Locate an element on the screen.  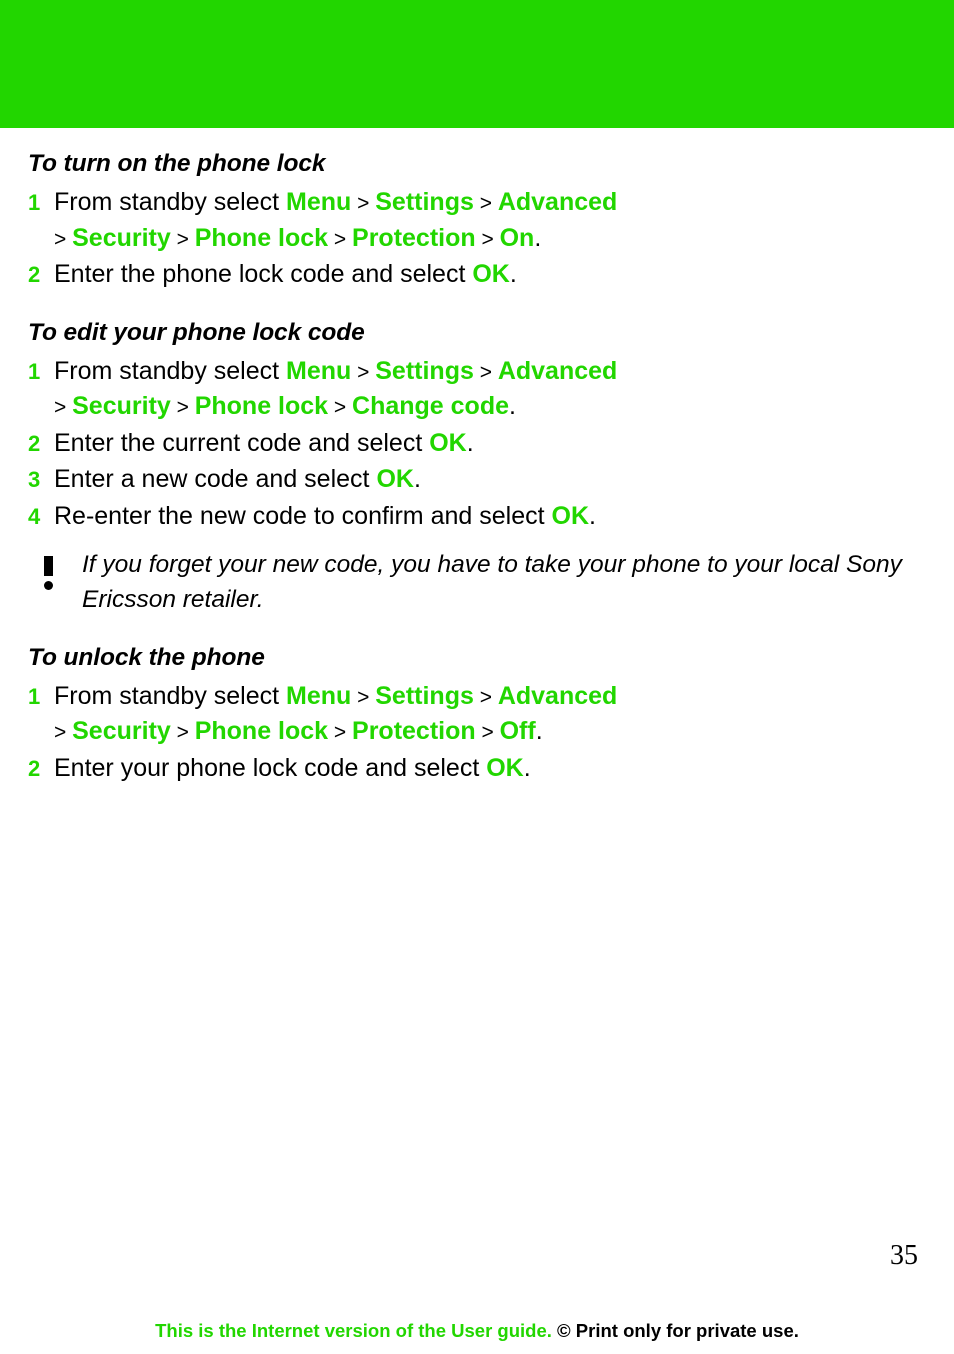
step-text: Enter a new code and select OK. is located at coordinates (491, 480).